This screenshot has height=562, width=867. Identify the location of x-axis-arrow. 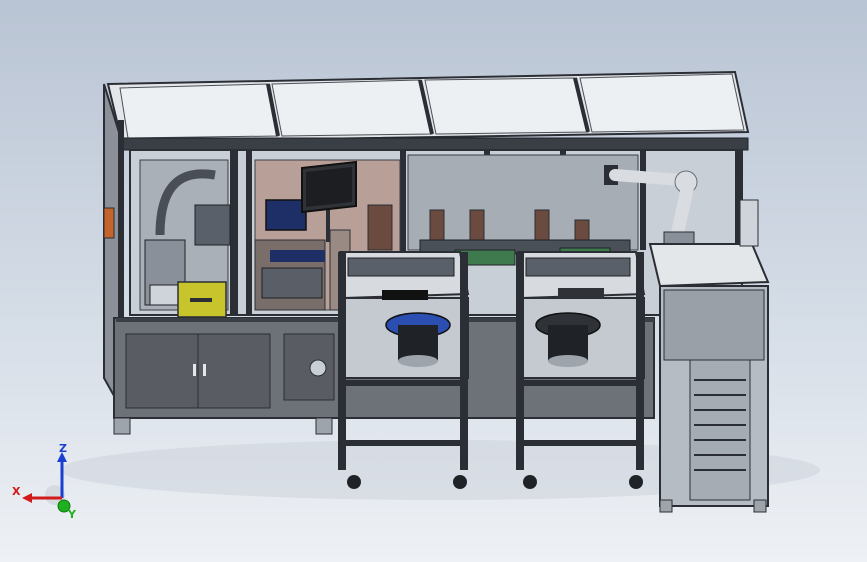
(27, 498).